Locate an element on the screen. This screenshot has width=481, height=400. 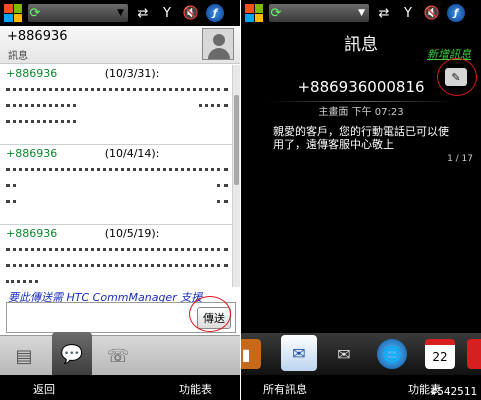
softkey-bar: 所有訊息 功能表 #542511 is located at coordinates (361, 387).